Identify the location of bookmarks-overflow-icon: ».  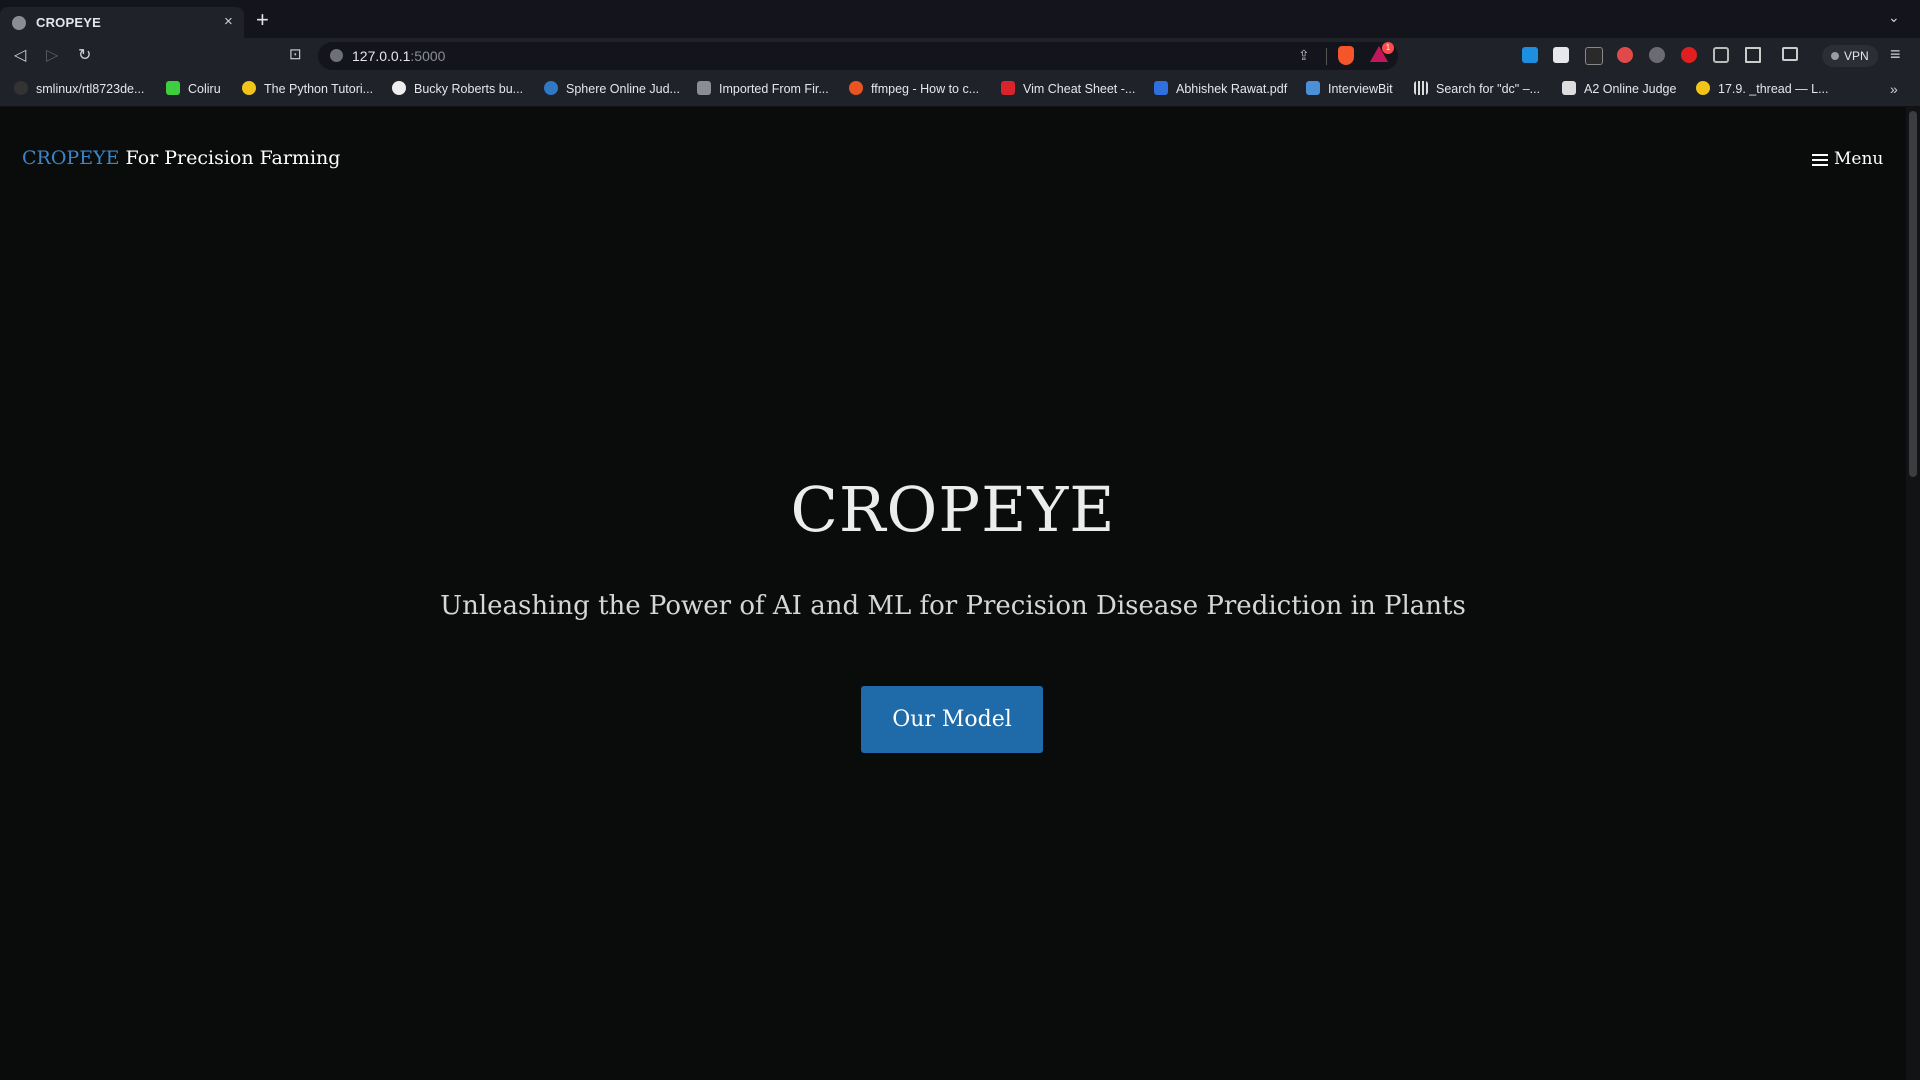
(1894, 89).